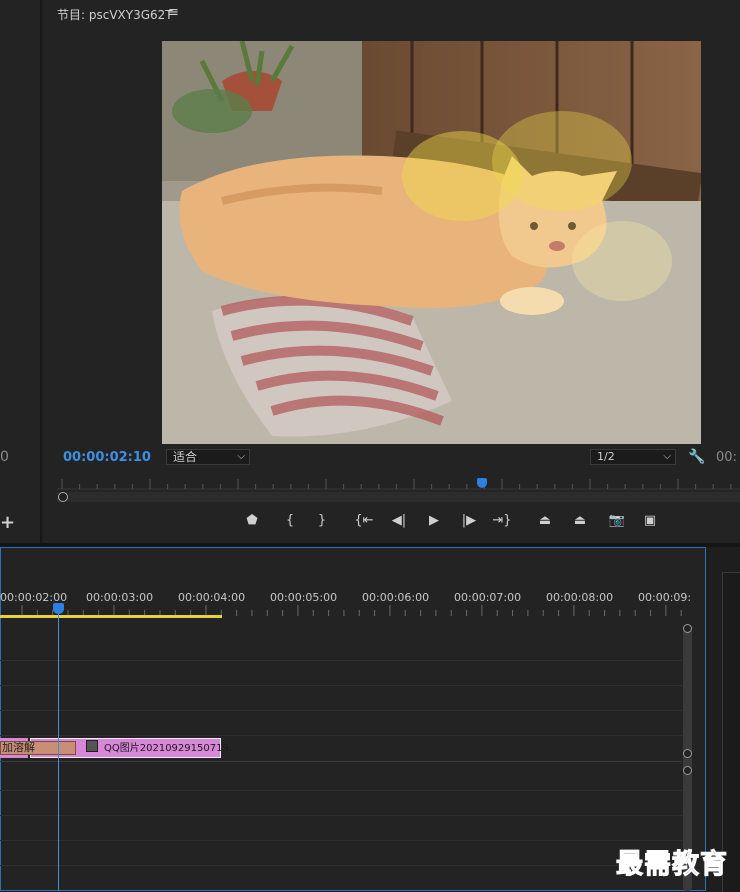 The image size is (740, 892). Describe the element at coordinates (398, 483) in the screenshot. I see `monitor-time-ruler` at that location.